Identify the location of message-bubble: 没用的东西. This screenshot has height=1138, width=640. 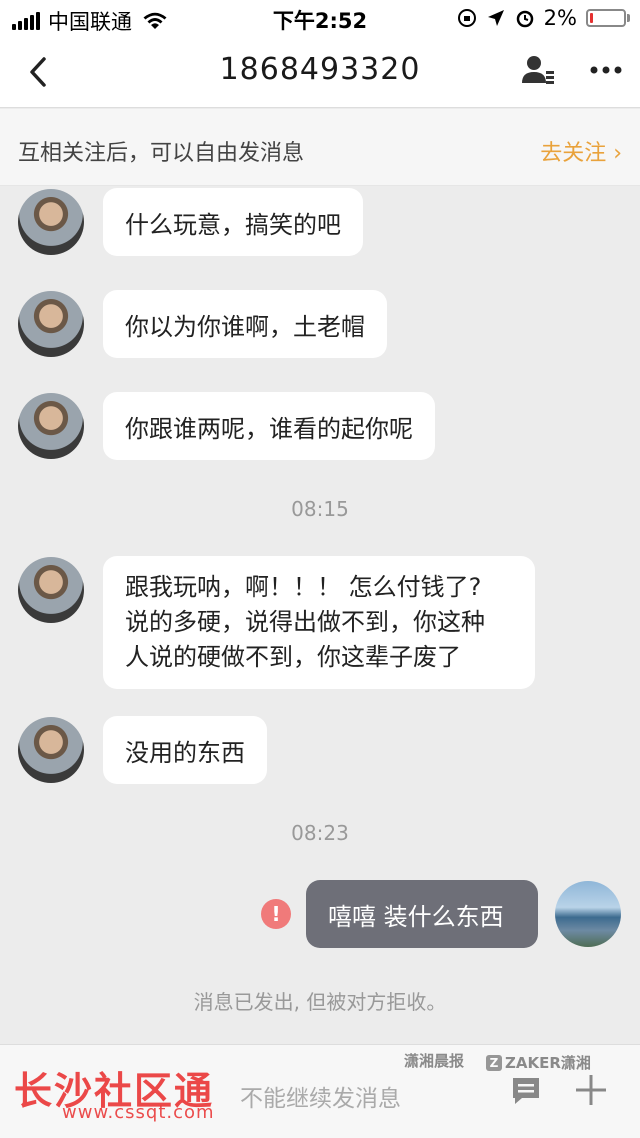
(185, 750).